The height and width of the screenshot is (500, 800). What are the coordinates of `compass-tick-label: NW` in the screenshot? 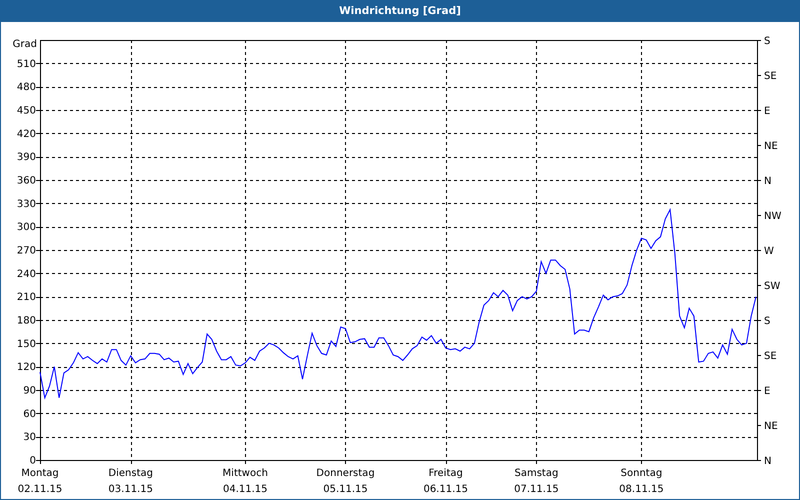 It's located at (773, 216).